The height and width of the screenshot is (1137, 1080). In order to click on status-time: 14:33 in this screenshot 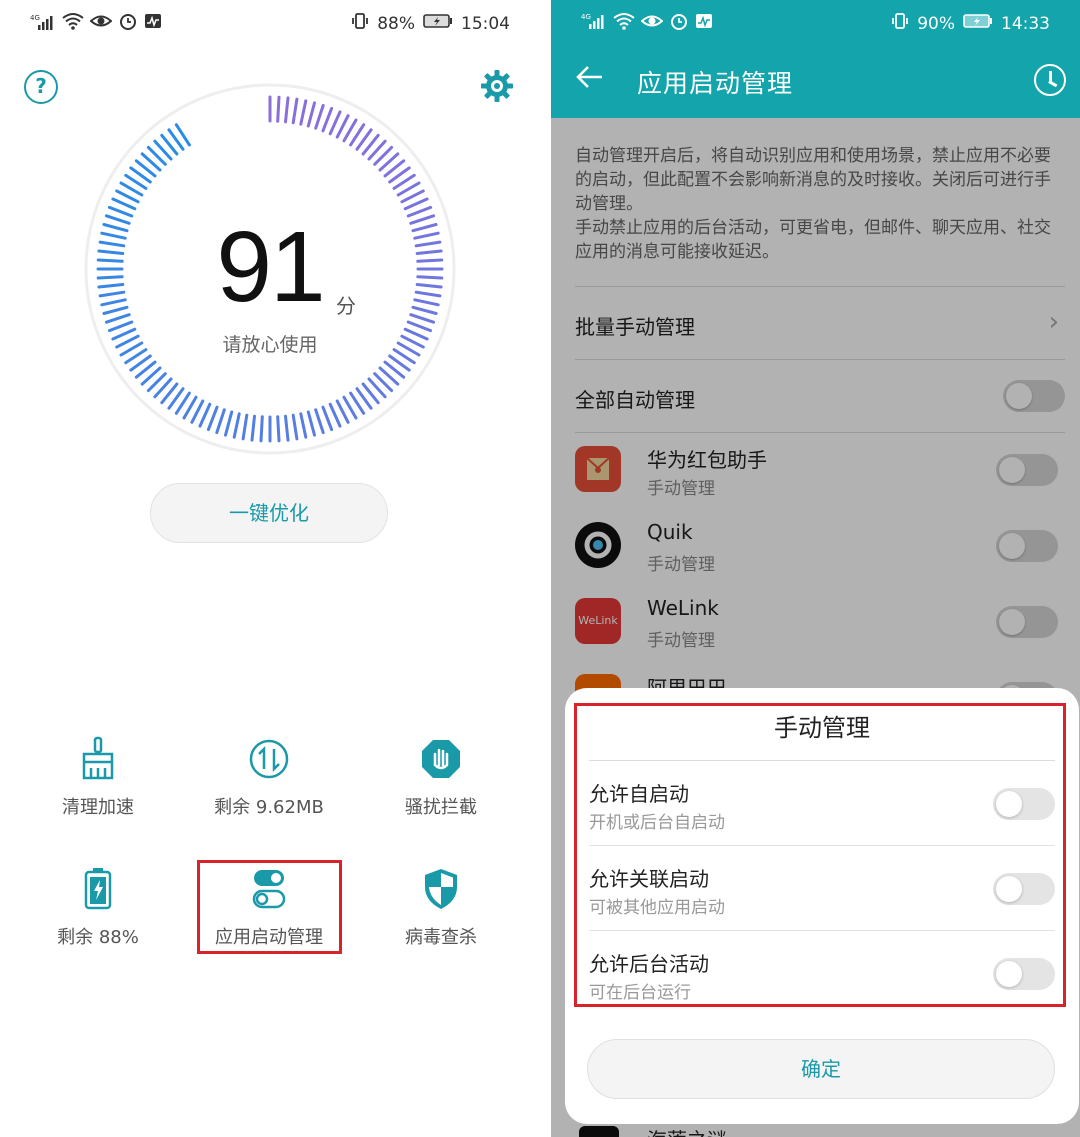, I will do `click(1025, 23)`.